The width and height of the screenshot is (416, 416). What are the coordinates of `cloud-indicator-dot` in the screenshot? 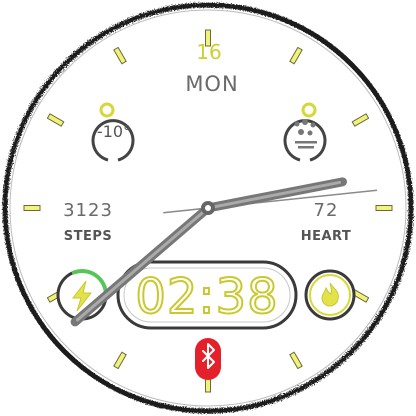 It's located at (309, 110).